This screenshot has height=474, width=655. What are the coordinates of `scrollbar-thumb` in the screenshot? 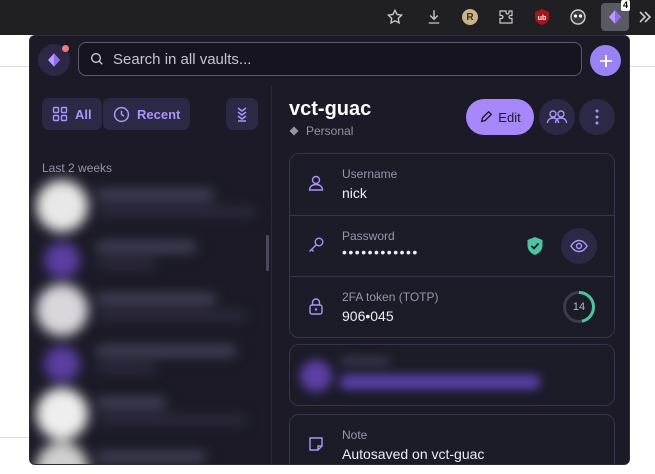 It's located at (267, 253).